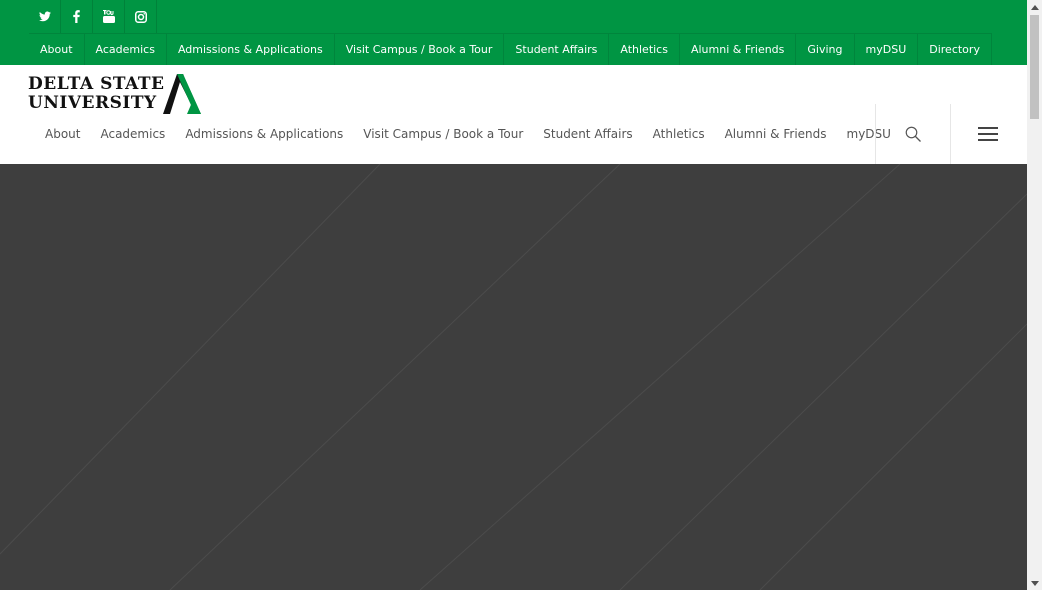 The image size is (1042, 590). Describe the element at coordinates (57, 49) in the screenshot. I see `utility-nav-item: About` at that location.